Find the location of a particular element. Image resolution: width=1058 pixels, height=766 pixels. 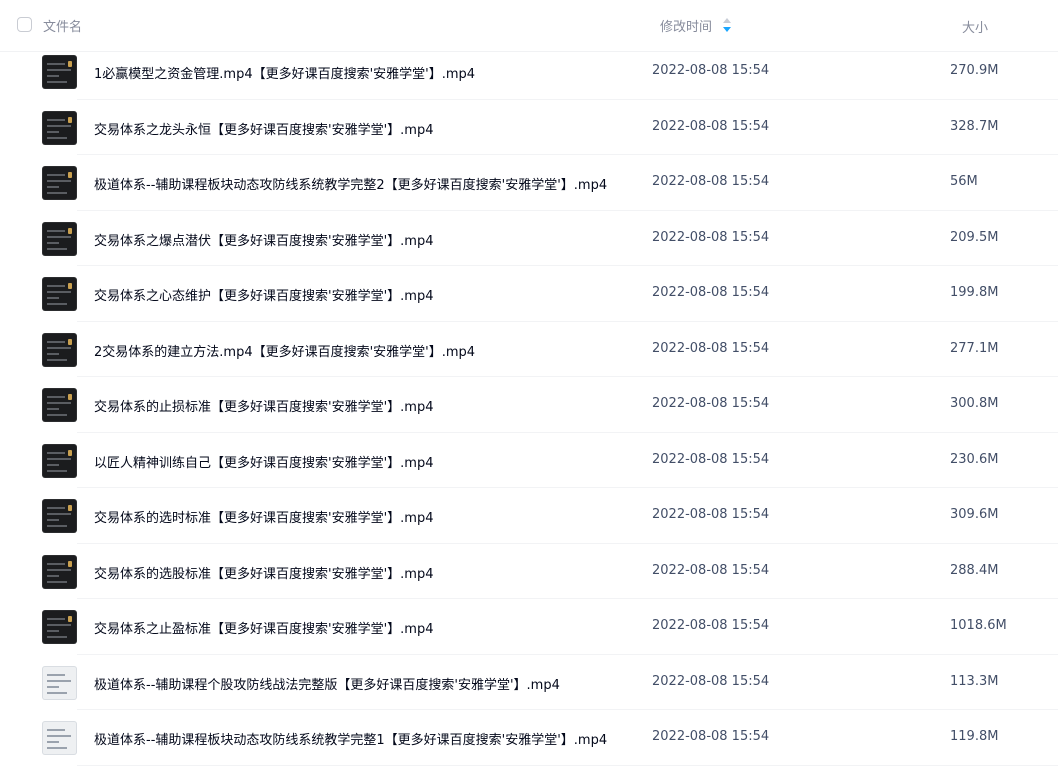

file-size: 328.7M is located at coordinates (974, 126).